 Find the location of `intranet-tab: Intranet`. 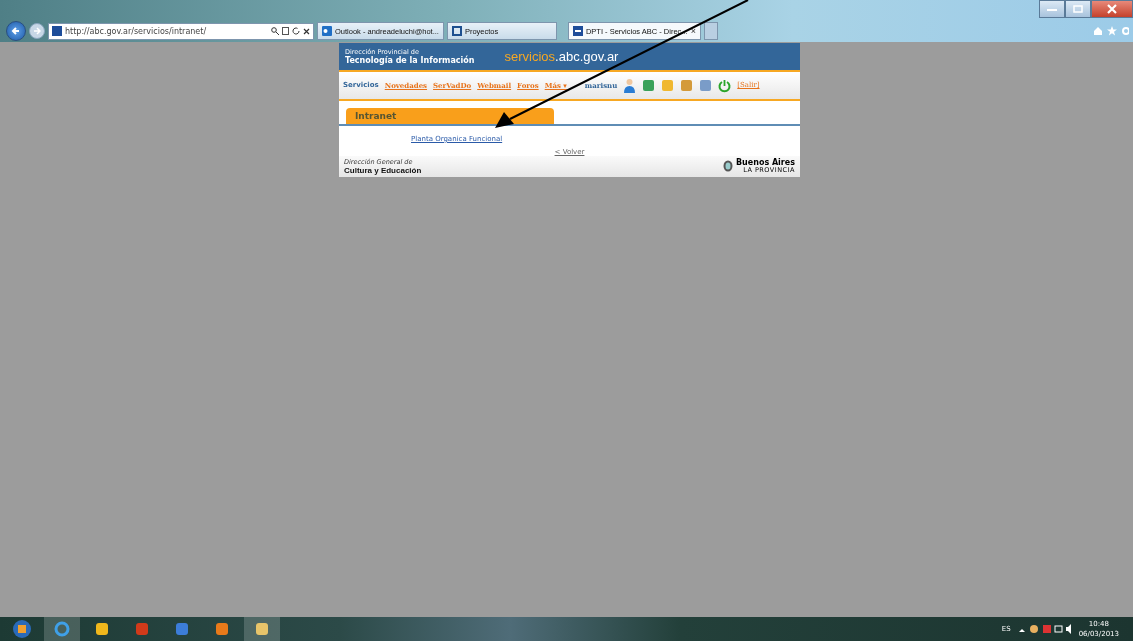

intranet-tab: Intranet is located at coordinates (450, 115).